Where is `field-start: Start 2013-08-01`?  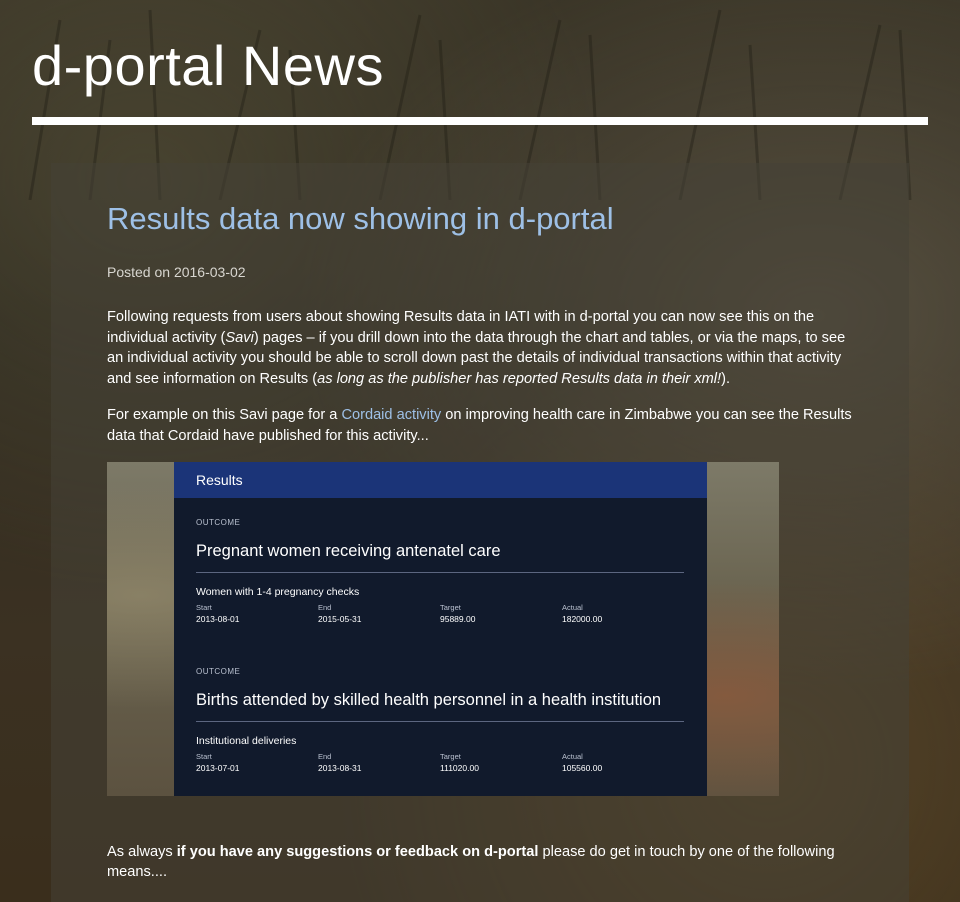
field-start: Start 2013-08-01 is located at coordinates (257, 614).